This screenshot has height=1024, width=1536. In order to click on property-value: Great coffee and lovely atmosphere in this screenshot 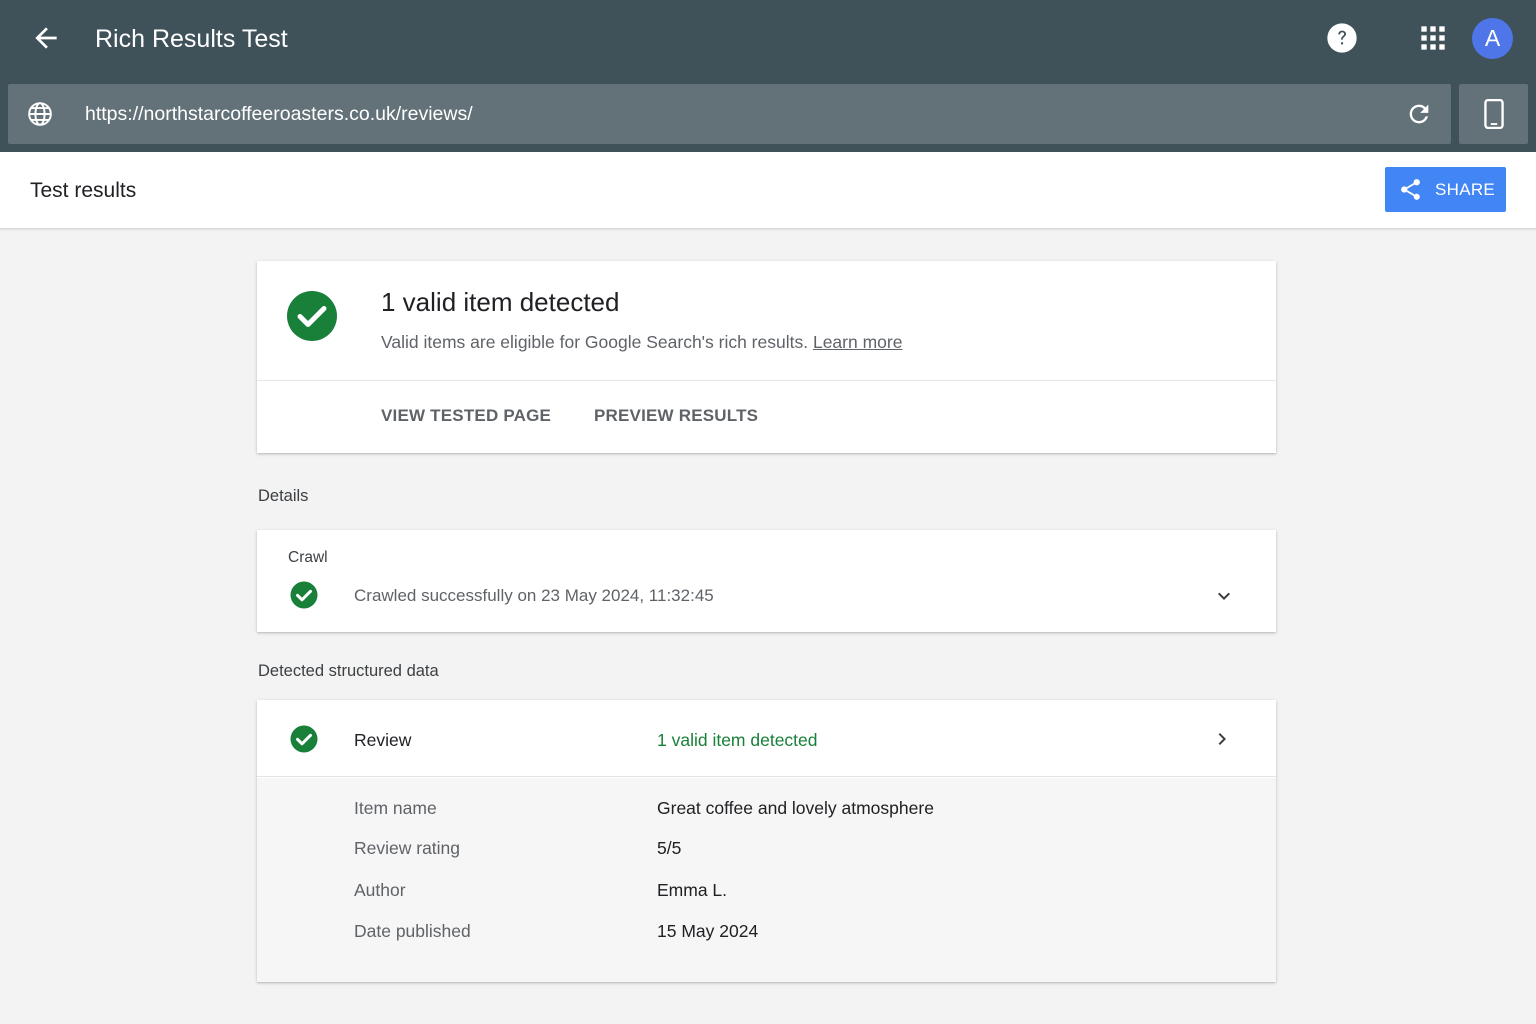, I will do `click(795, 808)`.